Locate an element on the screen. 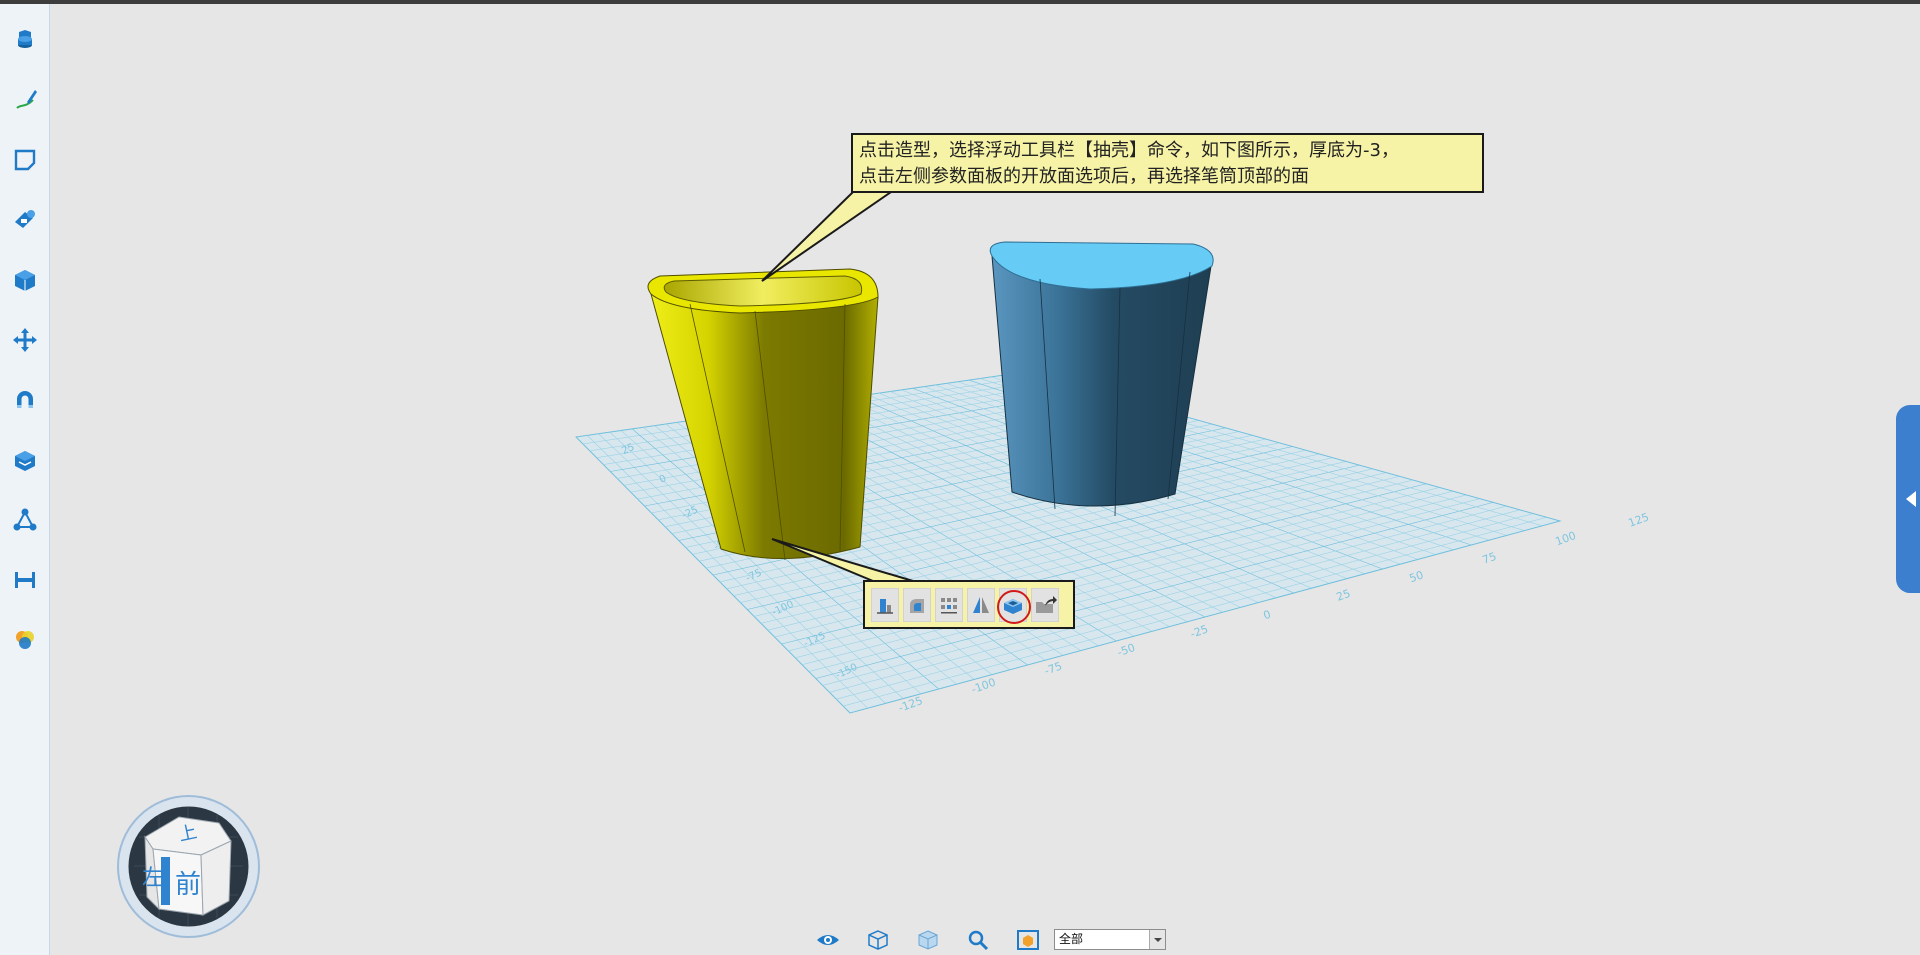 The height and width of the screenshot is (955, 1920). grid-front-tick-label: -25 is located at coordinates (1199, 631).